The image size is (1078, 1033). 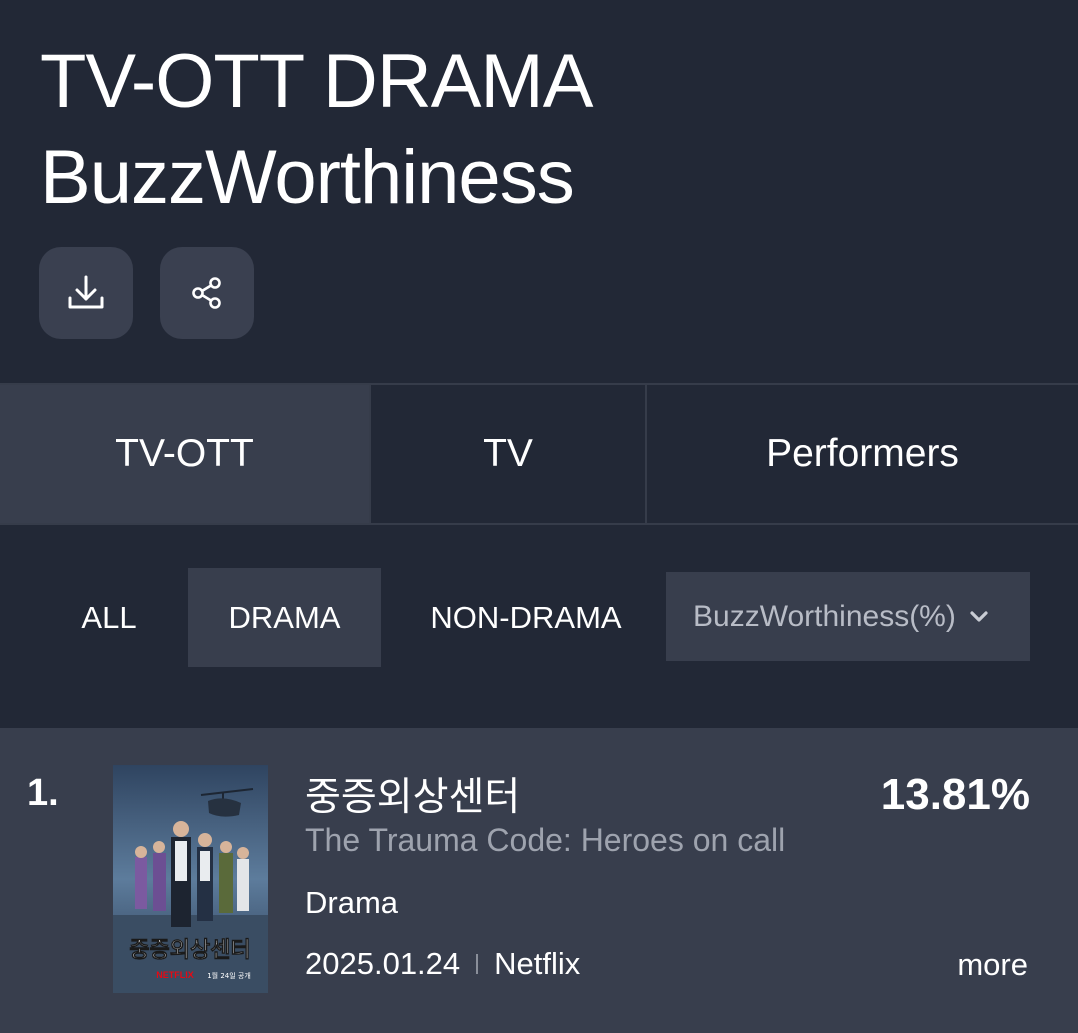 I want to click on show-platform: Netflix, so click(x=537, y=963).